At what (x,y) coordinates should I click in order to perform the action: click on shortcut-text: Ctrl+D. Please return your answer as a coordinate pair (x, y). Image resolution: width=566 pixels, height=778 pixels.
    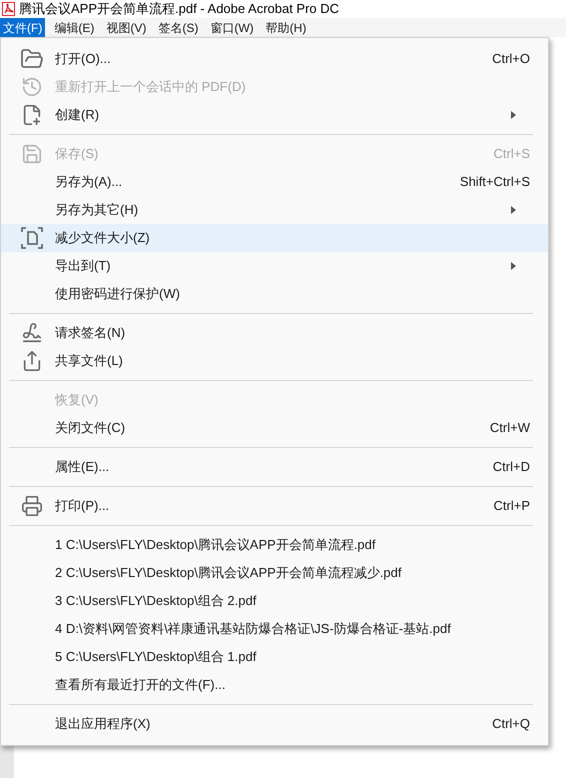
    Looking at the image, I should click on (511, 467).